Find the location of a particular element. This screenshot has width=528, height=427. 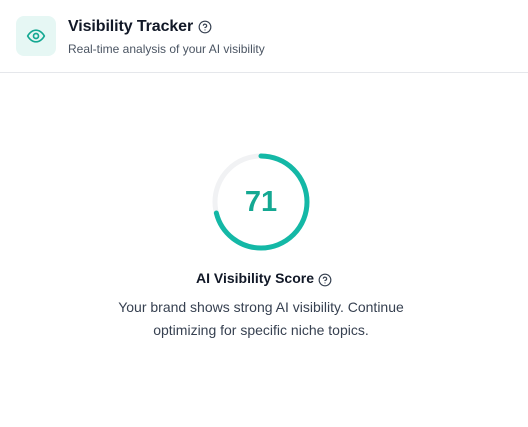

score-label-row: AI Visibility Score is located at coordinates (264, 278).